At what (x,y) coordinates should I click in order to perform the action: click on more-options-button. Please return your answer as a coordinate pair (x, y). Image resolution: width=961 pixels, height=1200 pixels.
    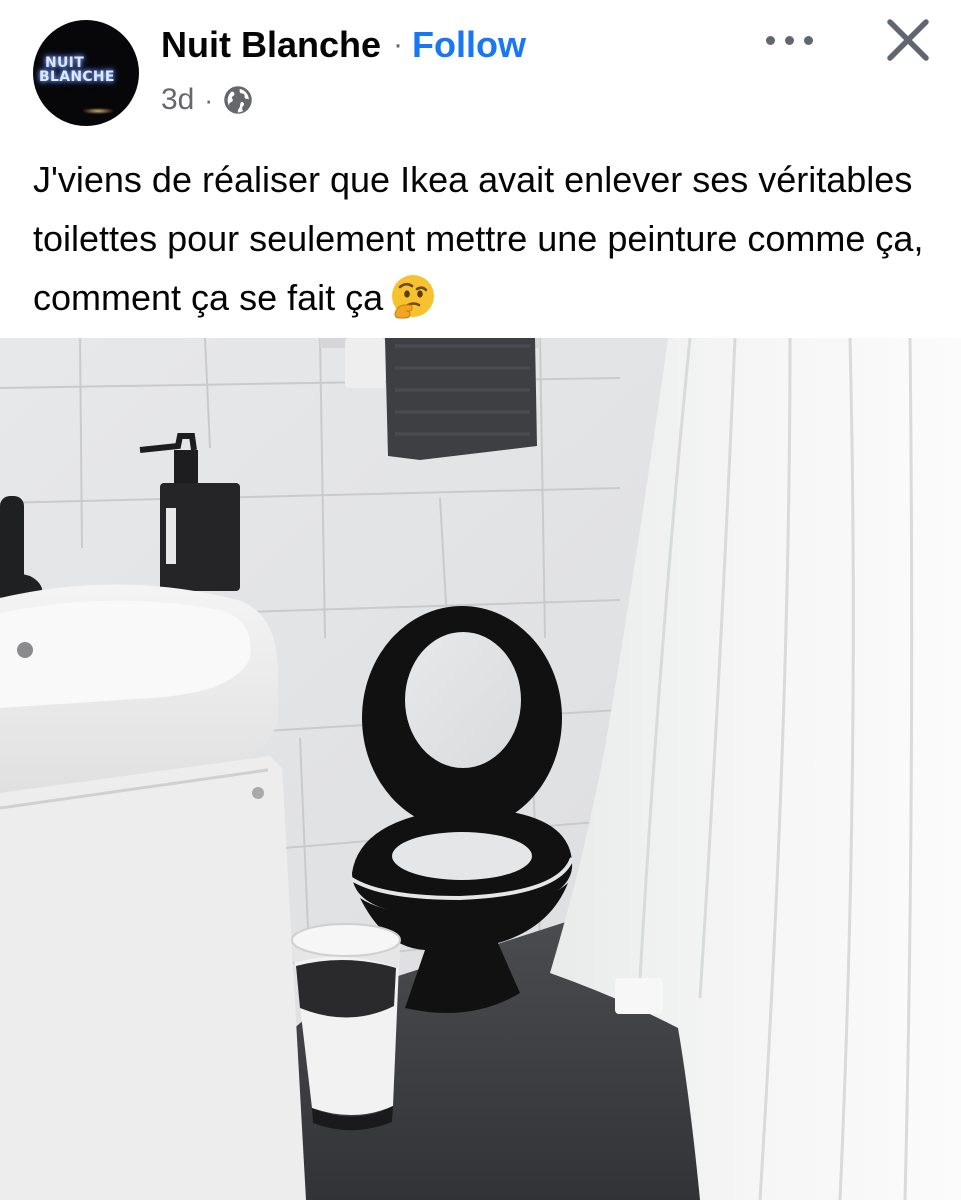
    Looking at the image, I should click on (790, 41).